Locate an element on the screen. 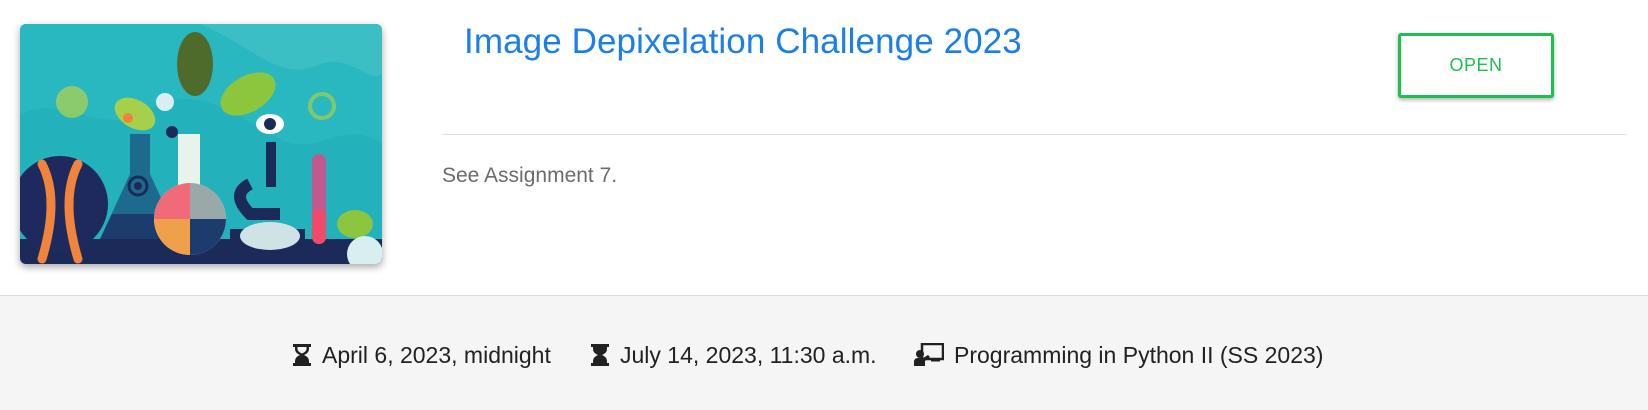 The image size is (1648, 410). presenter-icon is located at coordinates (929, 354).